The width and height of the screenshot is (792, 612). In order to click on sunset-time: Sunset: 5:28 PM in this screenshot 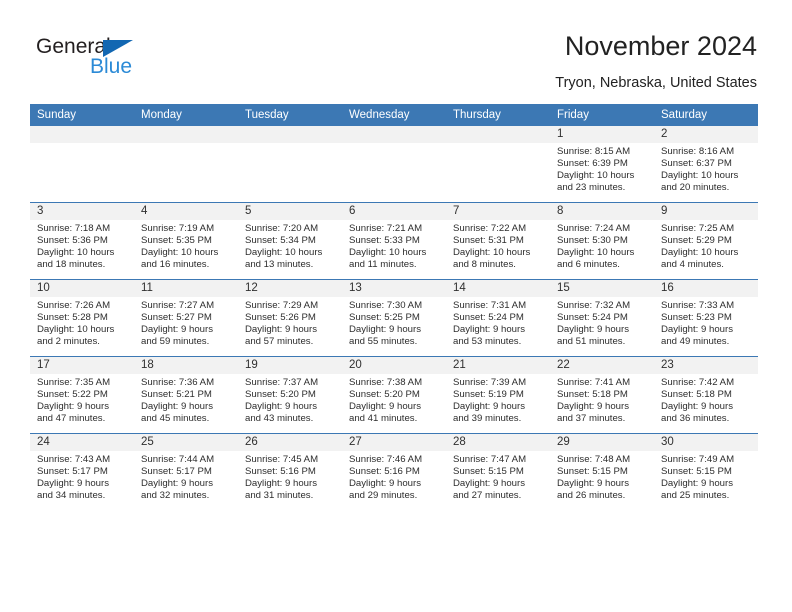, I will do `click(72, 318)`.